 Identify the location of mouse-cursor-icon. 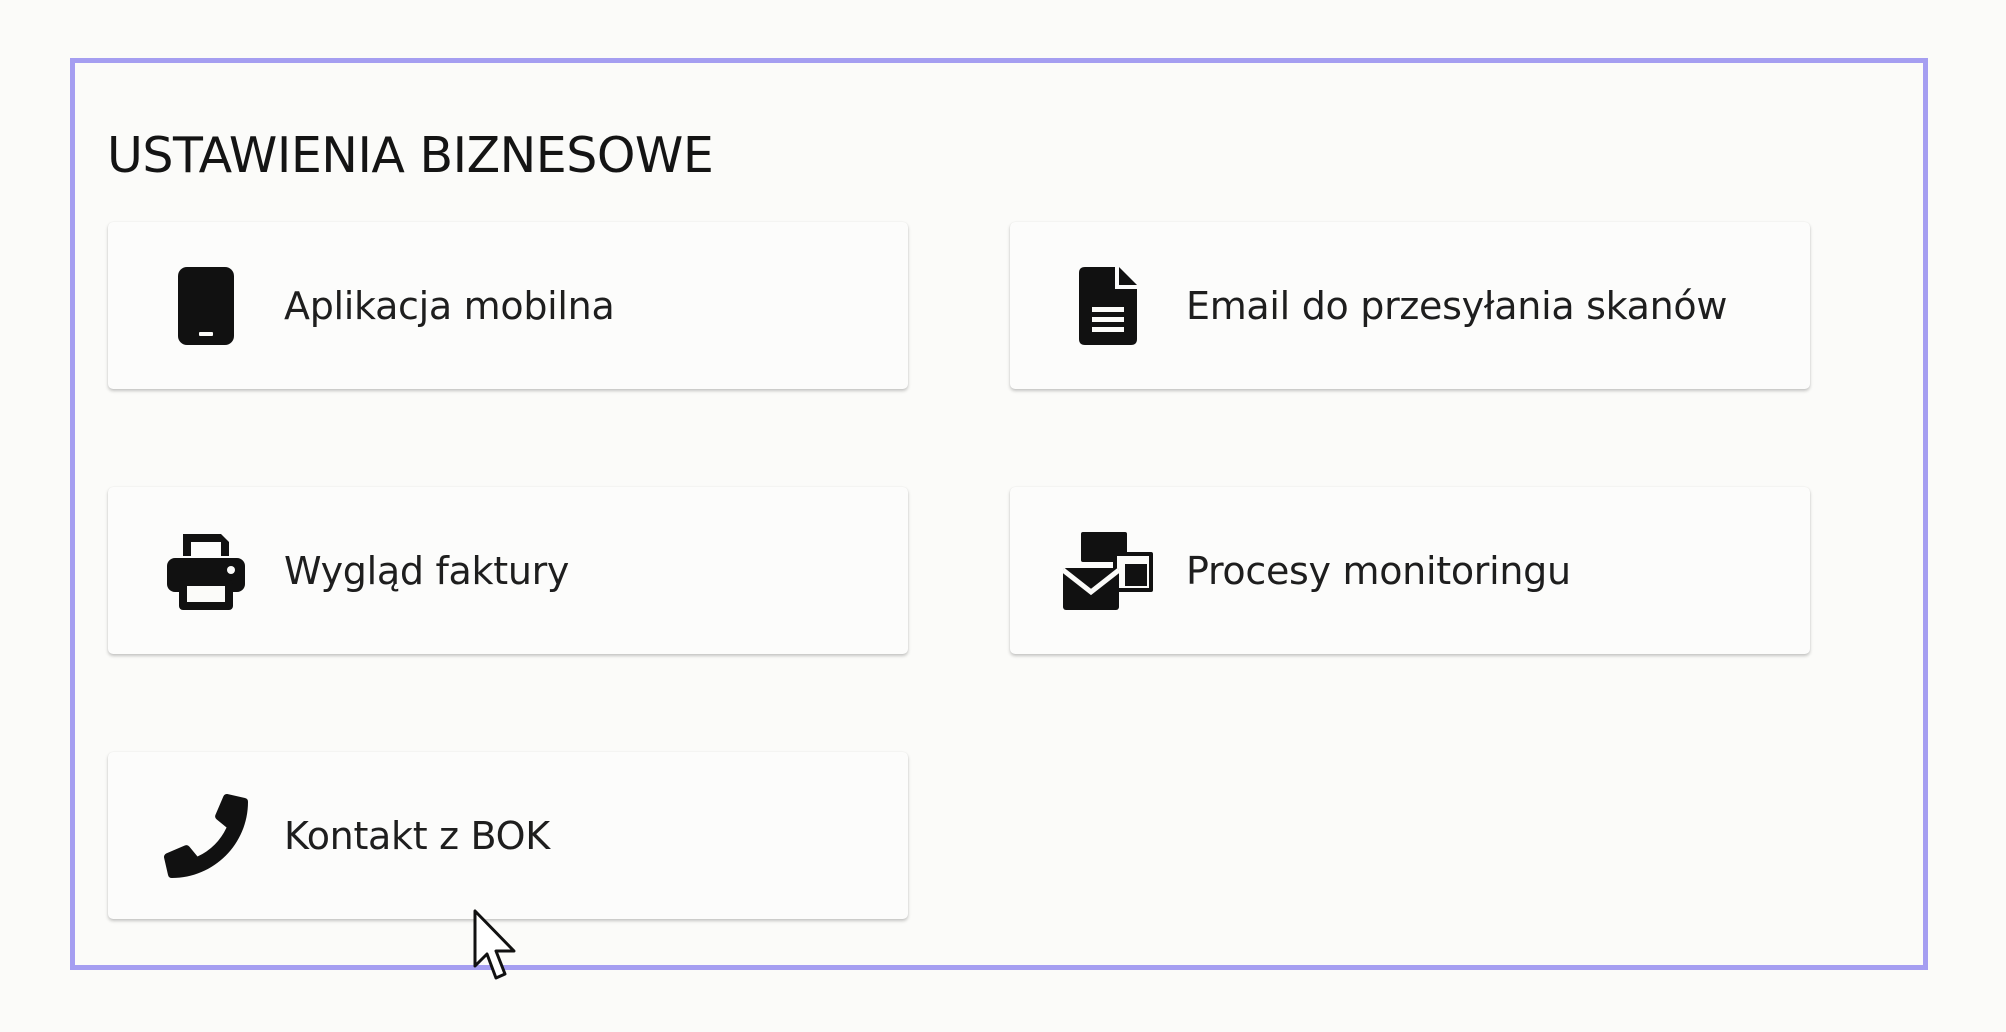
(494, 944).